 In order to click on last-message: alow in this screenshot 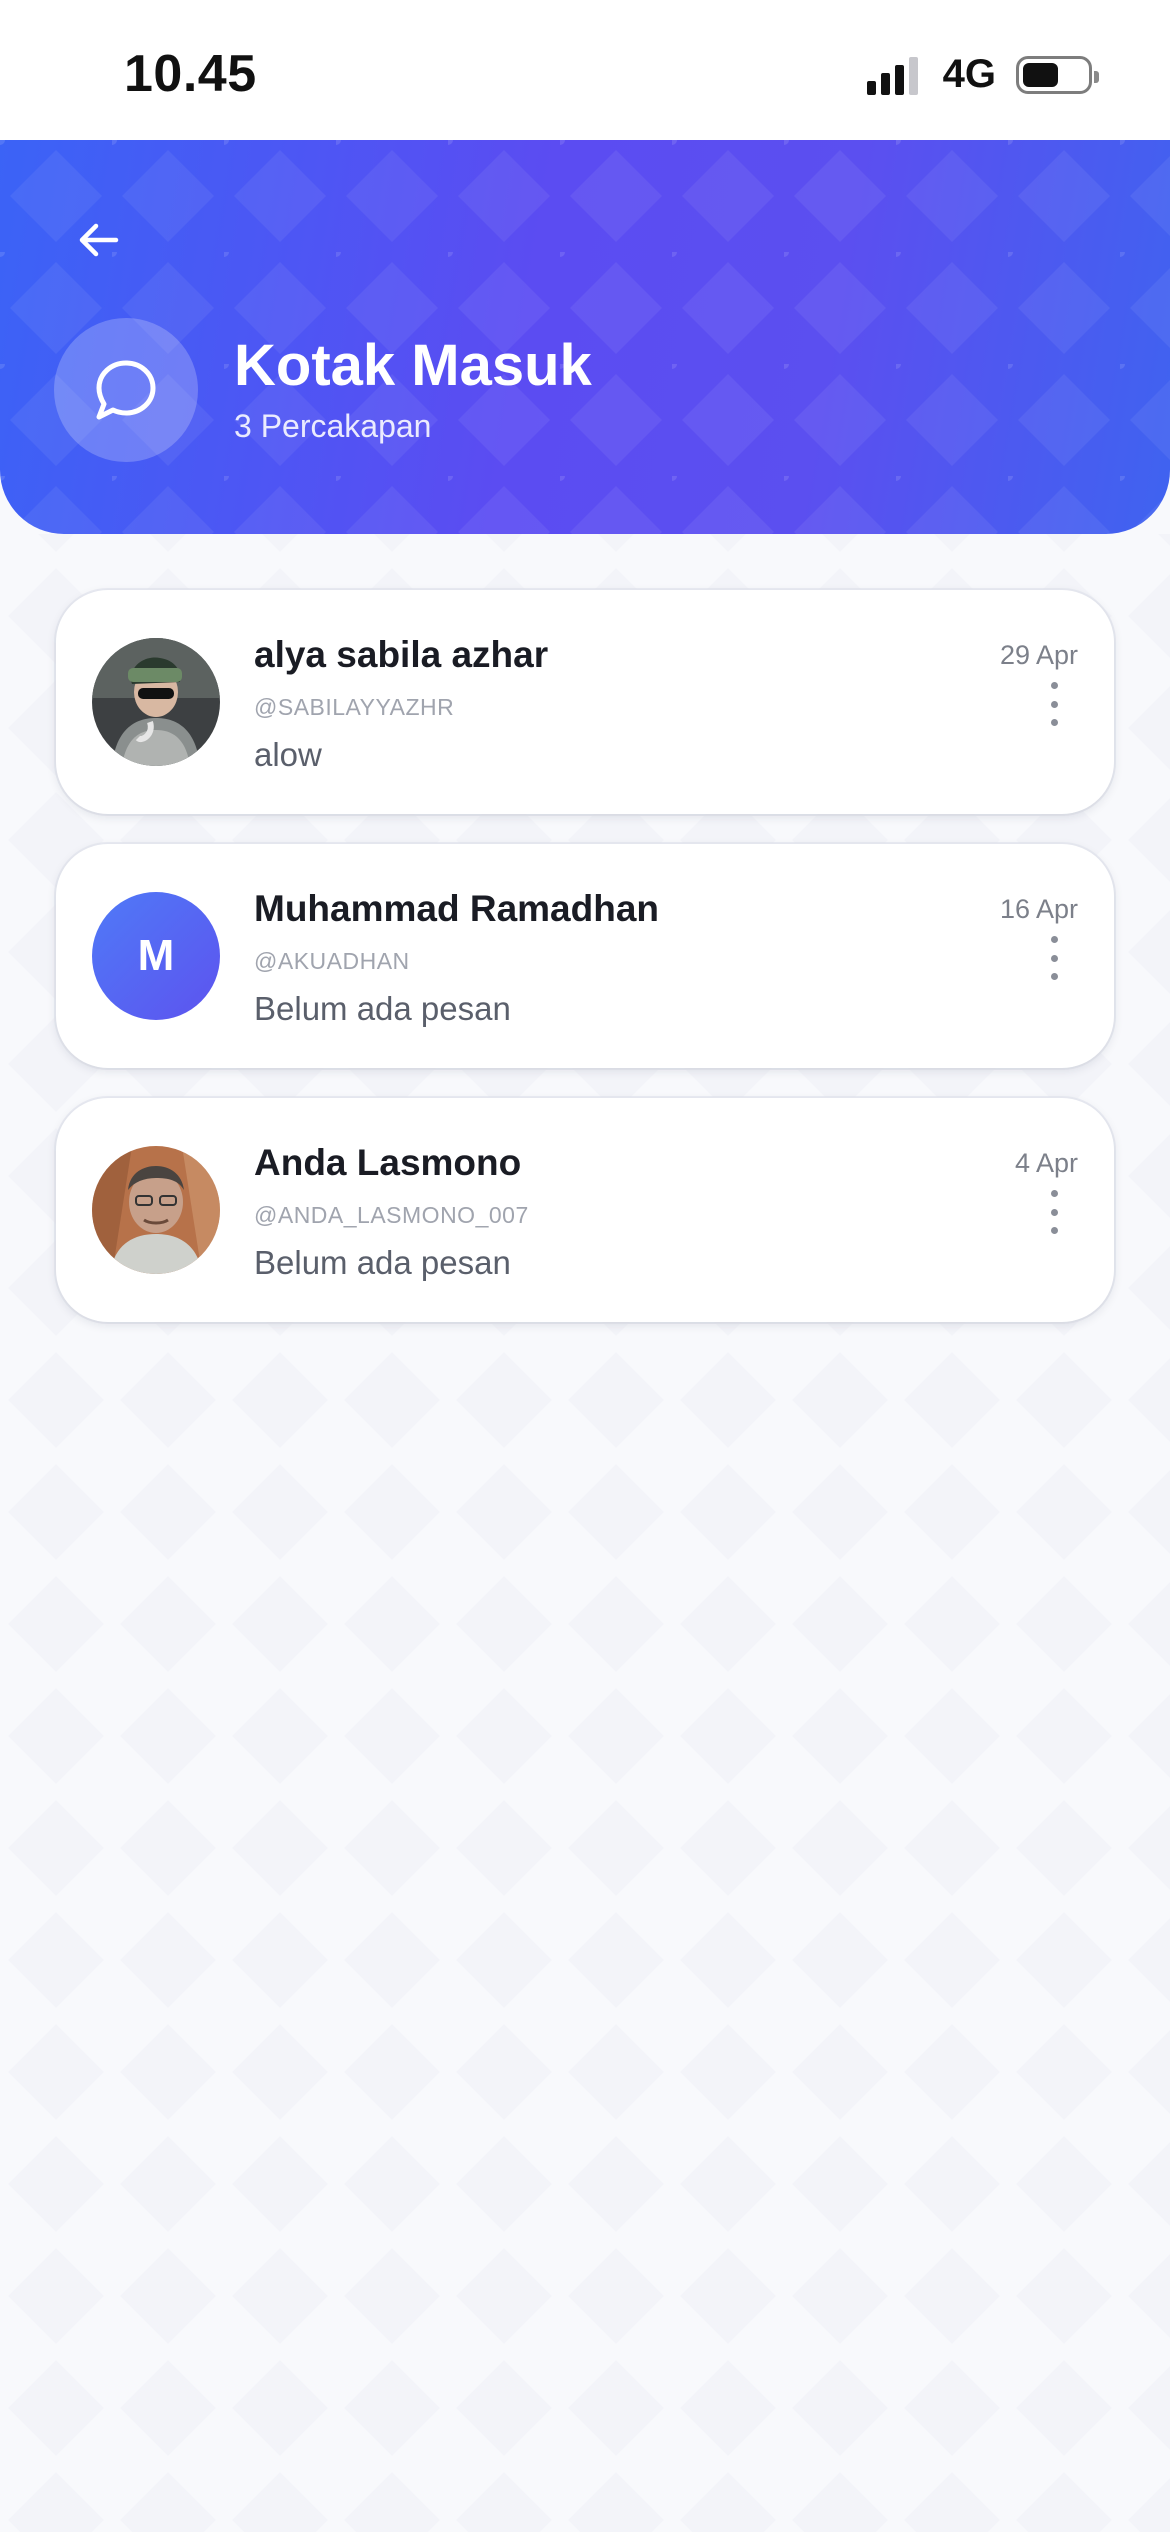, I will do `click(288, 754)`.